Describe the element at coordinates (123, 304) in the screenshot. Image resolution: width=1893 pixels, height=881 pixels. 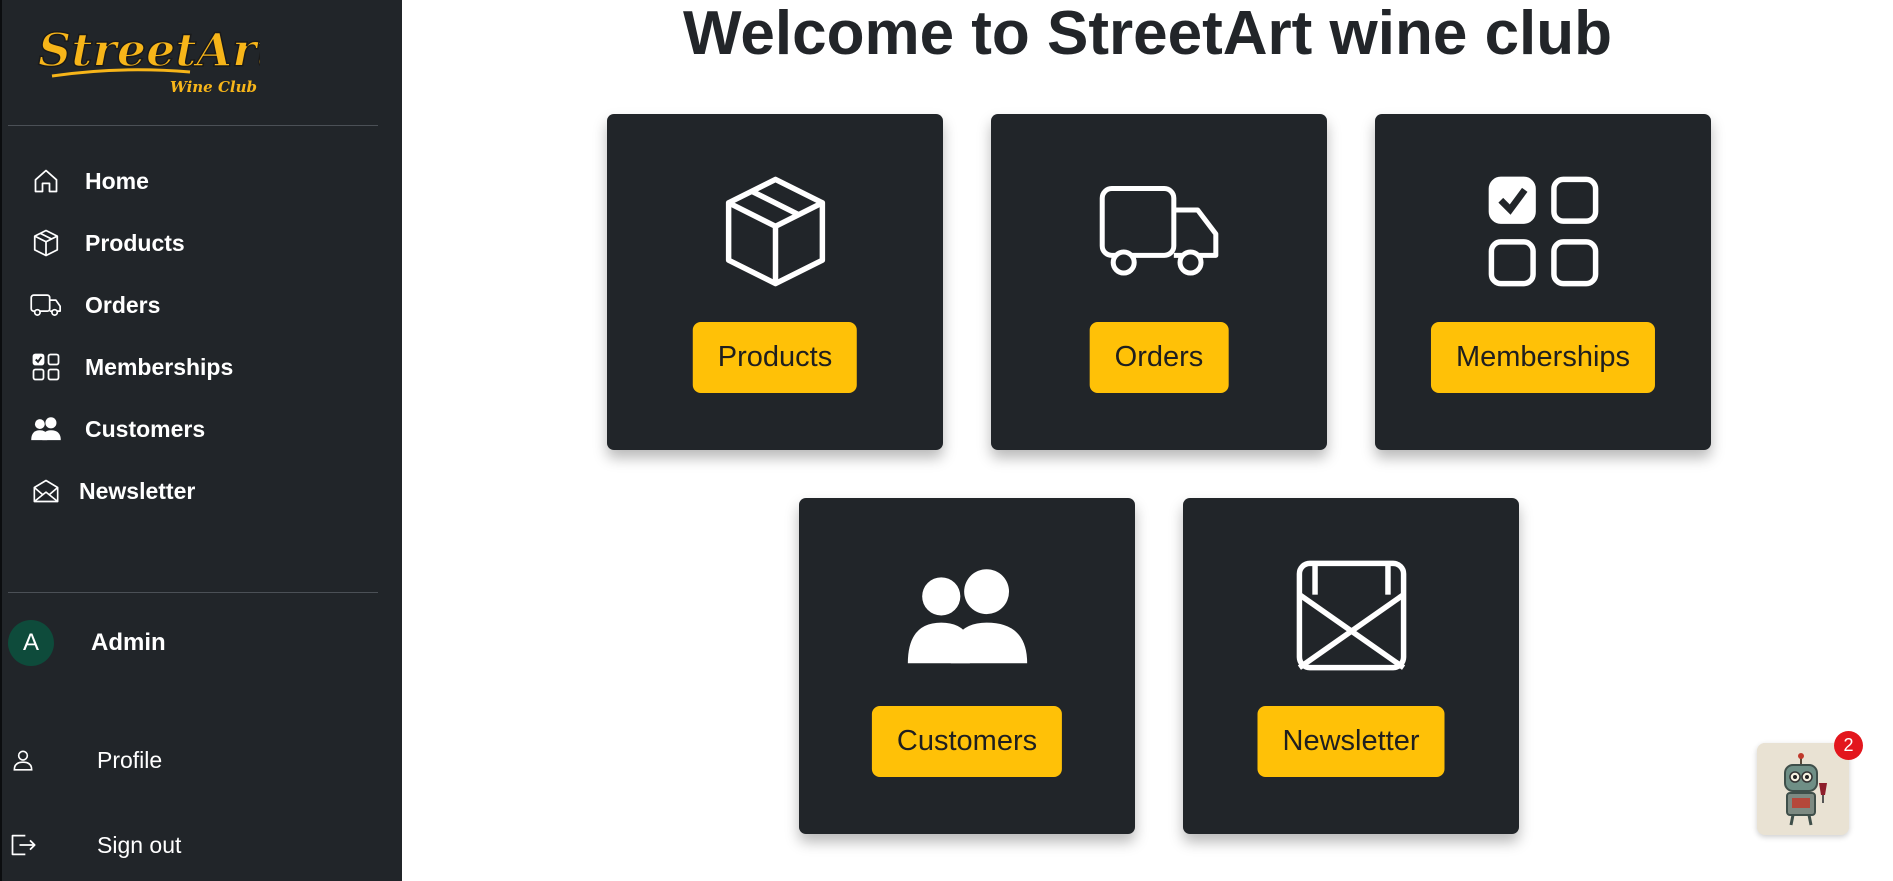
I see `sidebar-item-label: Orders` at that location.